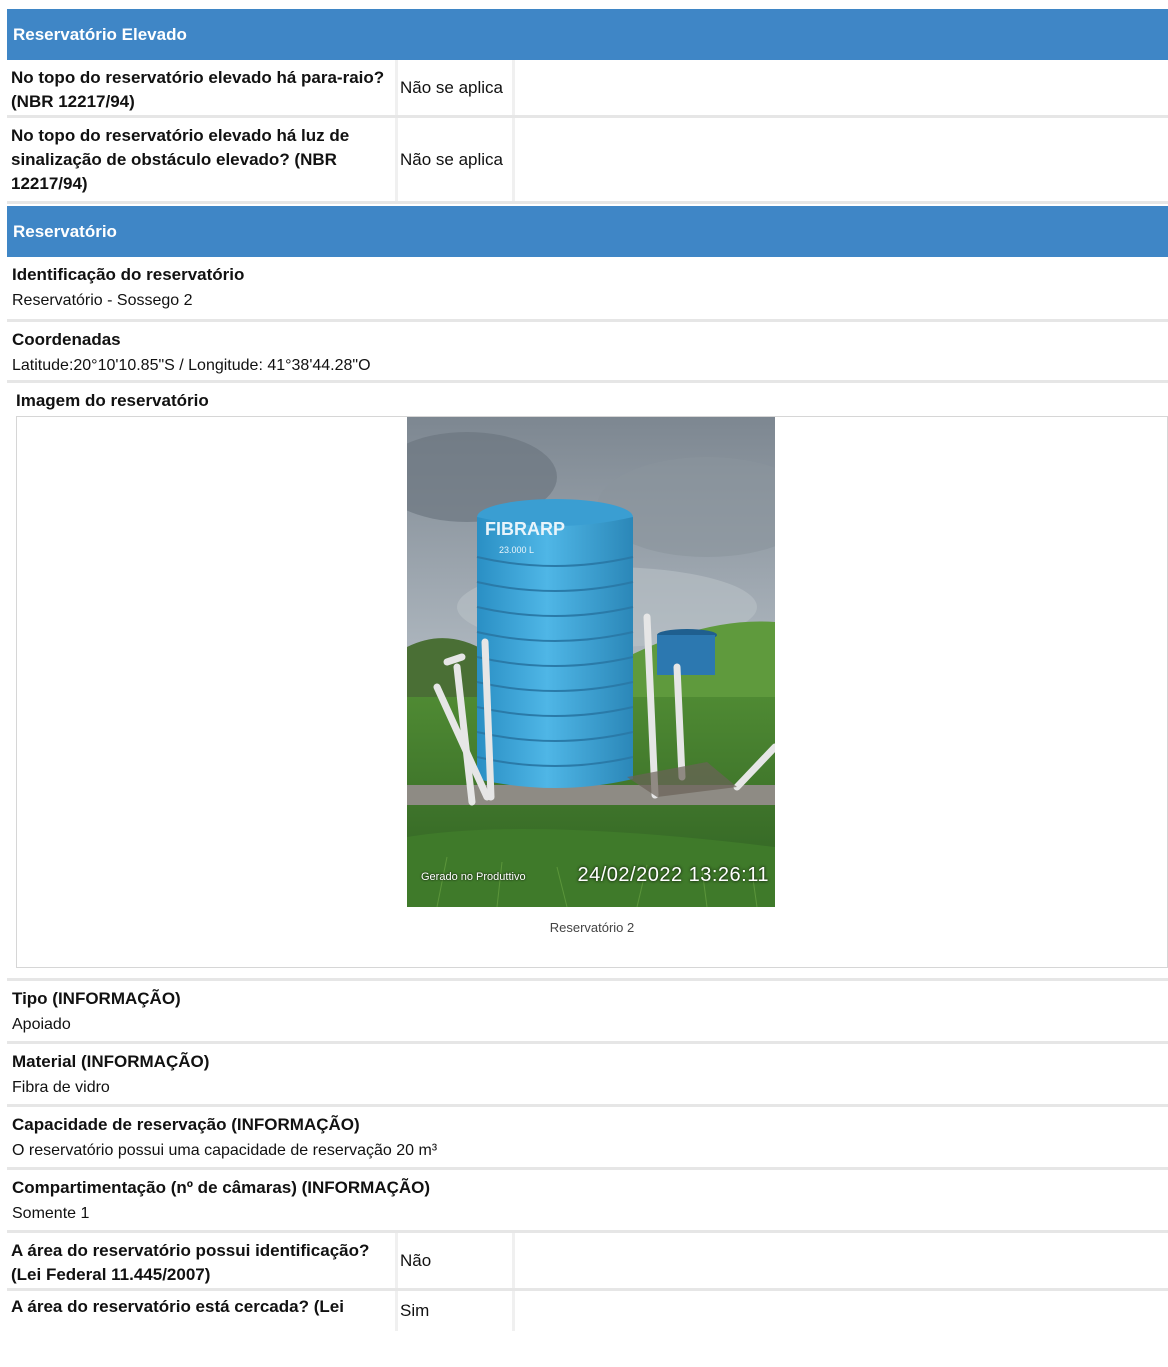  I want to click on section-header-reservatorio: Reservatório, so click(587, 231).